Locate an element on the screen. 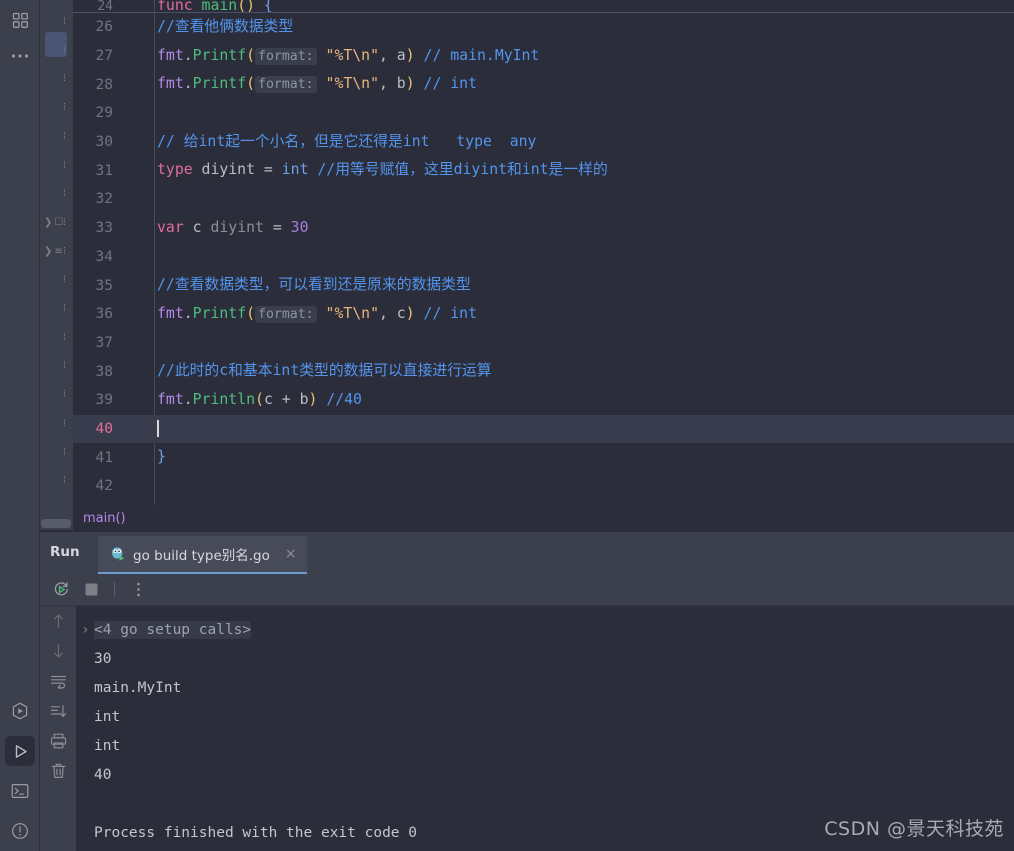 The image size is (1014, 851). code-token: ( is located at coordinates (251, 84).